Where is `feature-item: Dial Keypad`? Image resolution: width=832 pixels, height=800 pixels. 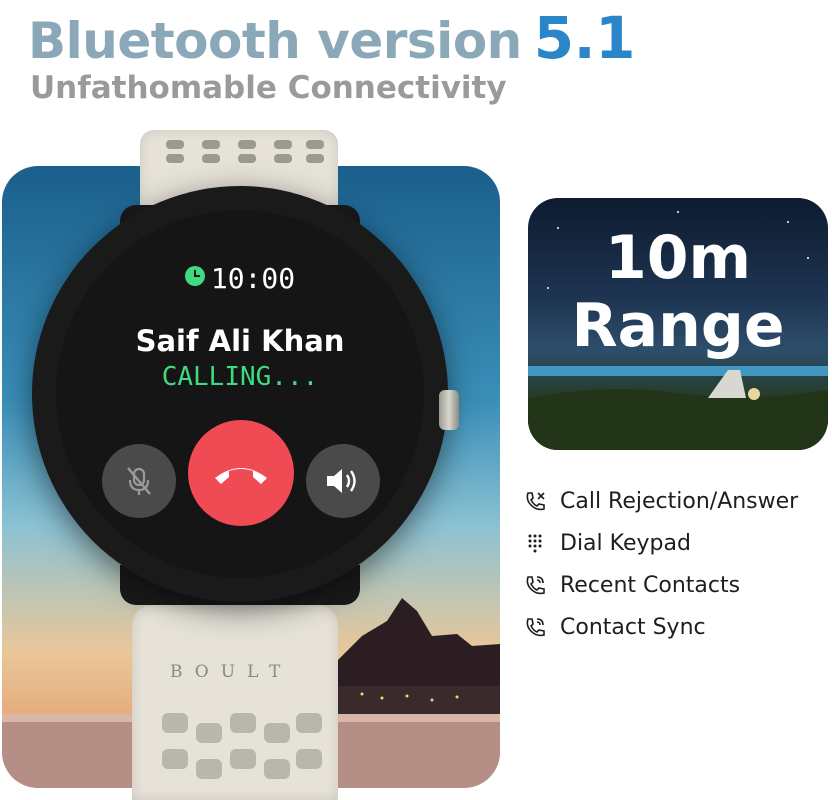 feature-item: Dial Keypad is located at coordinates (661, 543).